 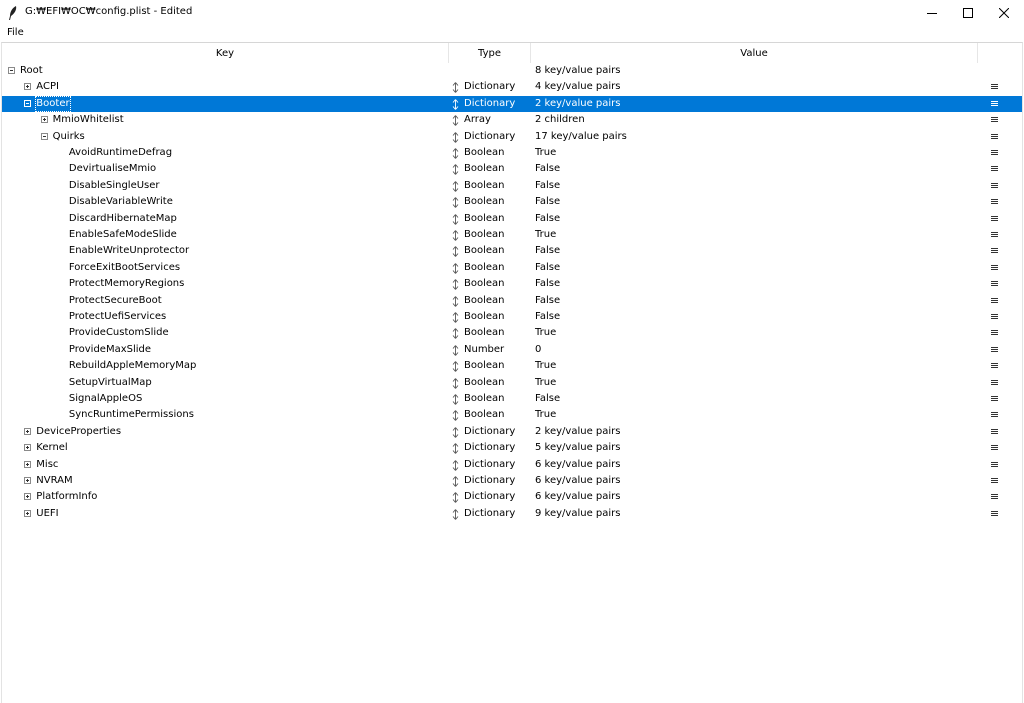 I want to click on row-key: Quirks, so click(x=69, y=137).